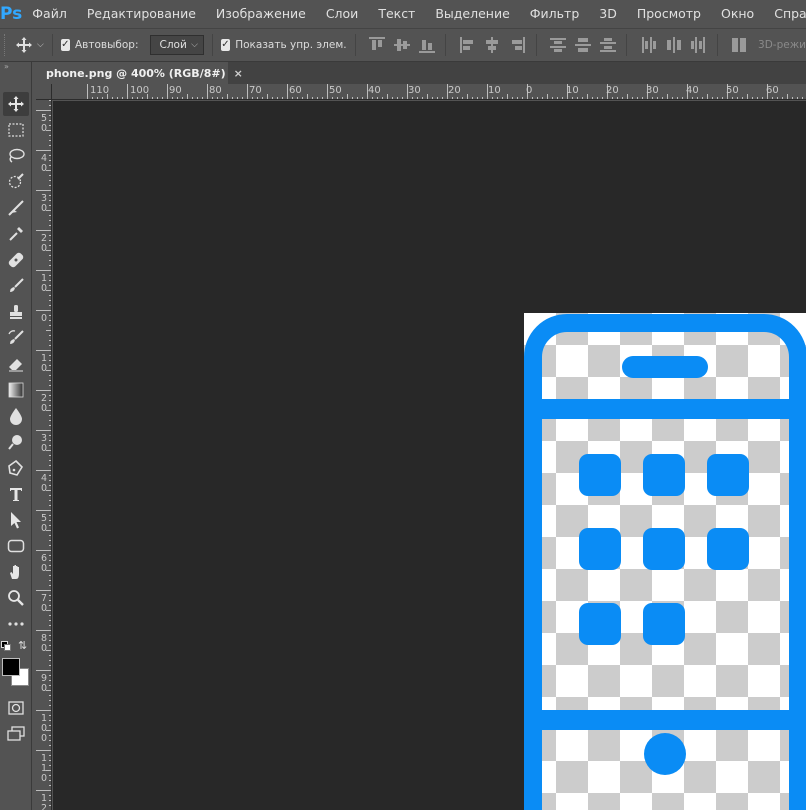  What do you see at coordinates (22, 645) in the screenshot?
I see `swap-colors-icon: ⇅` at bounding box center [22, 645].